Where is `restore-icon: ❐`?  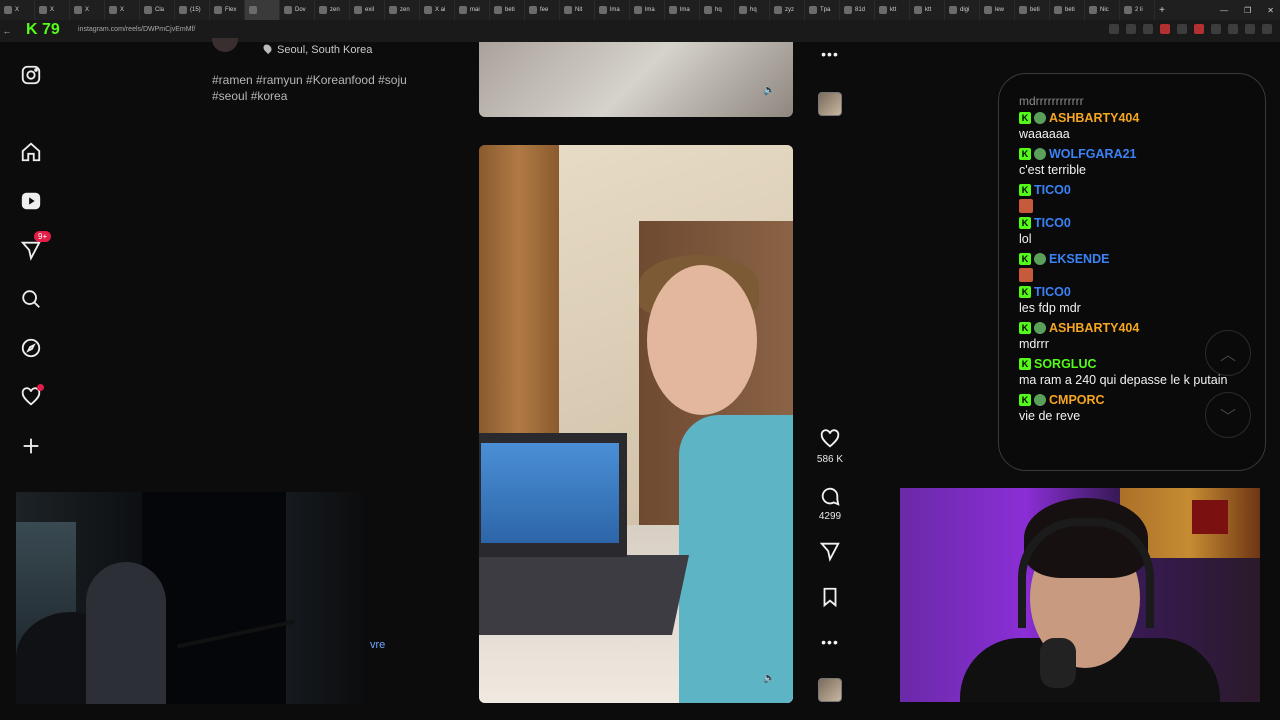 restore-icon: ❐ is located at coordinates (1247, 10).